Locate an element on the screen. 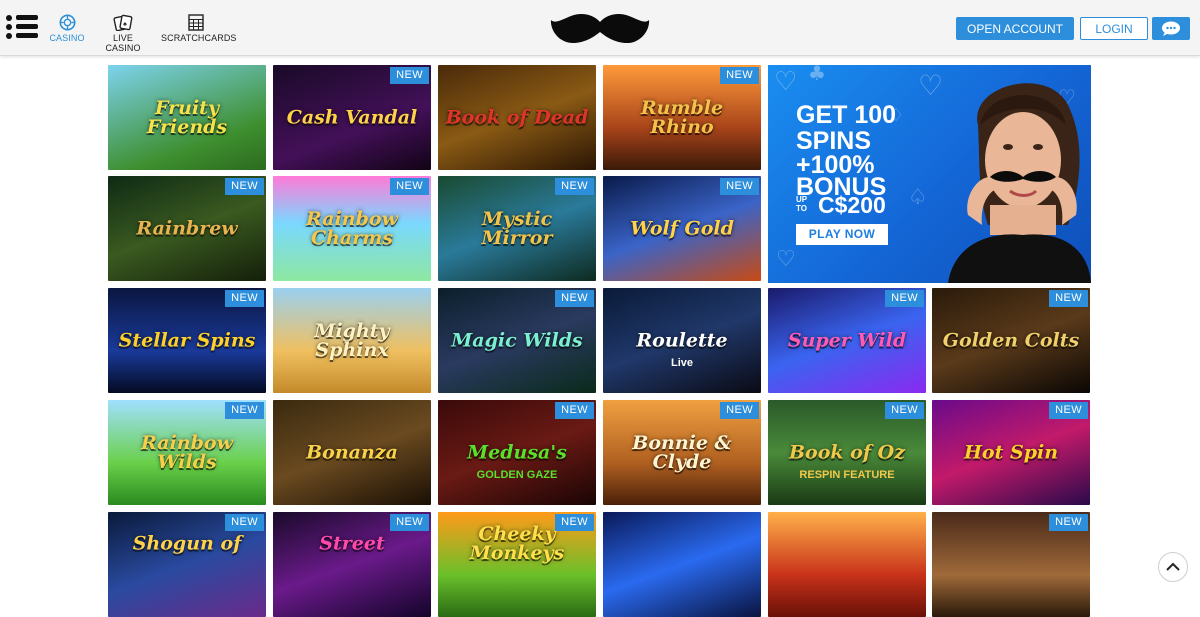  game-title: Golden Colts is located at coordinates (1011, 340).